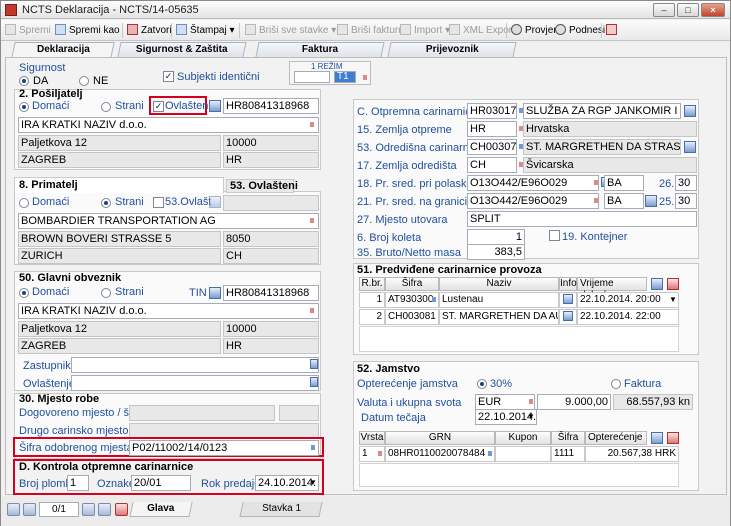  Describe the element at coordinates (688, 10) in the screenshot. I see `maximize-button: □` at that location.